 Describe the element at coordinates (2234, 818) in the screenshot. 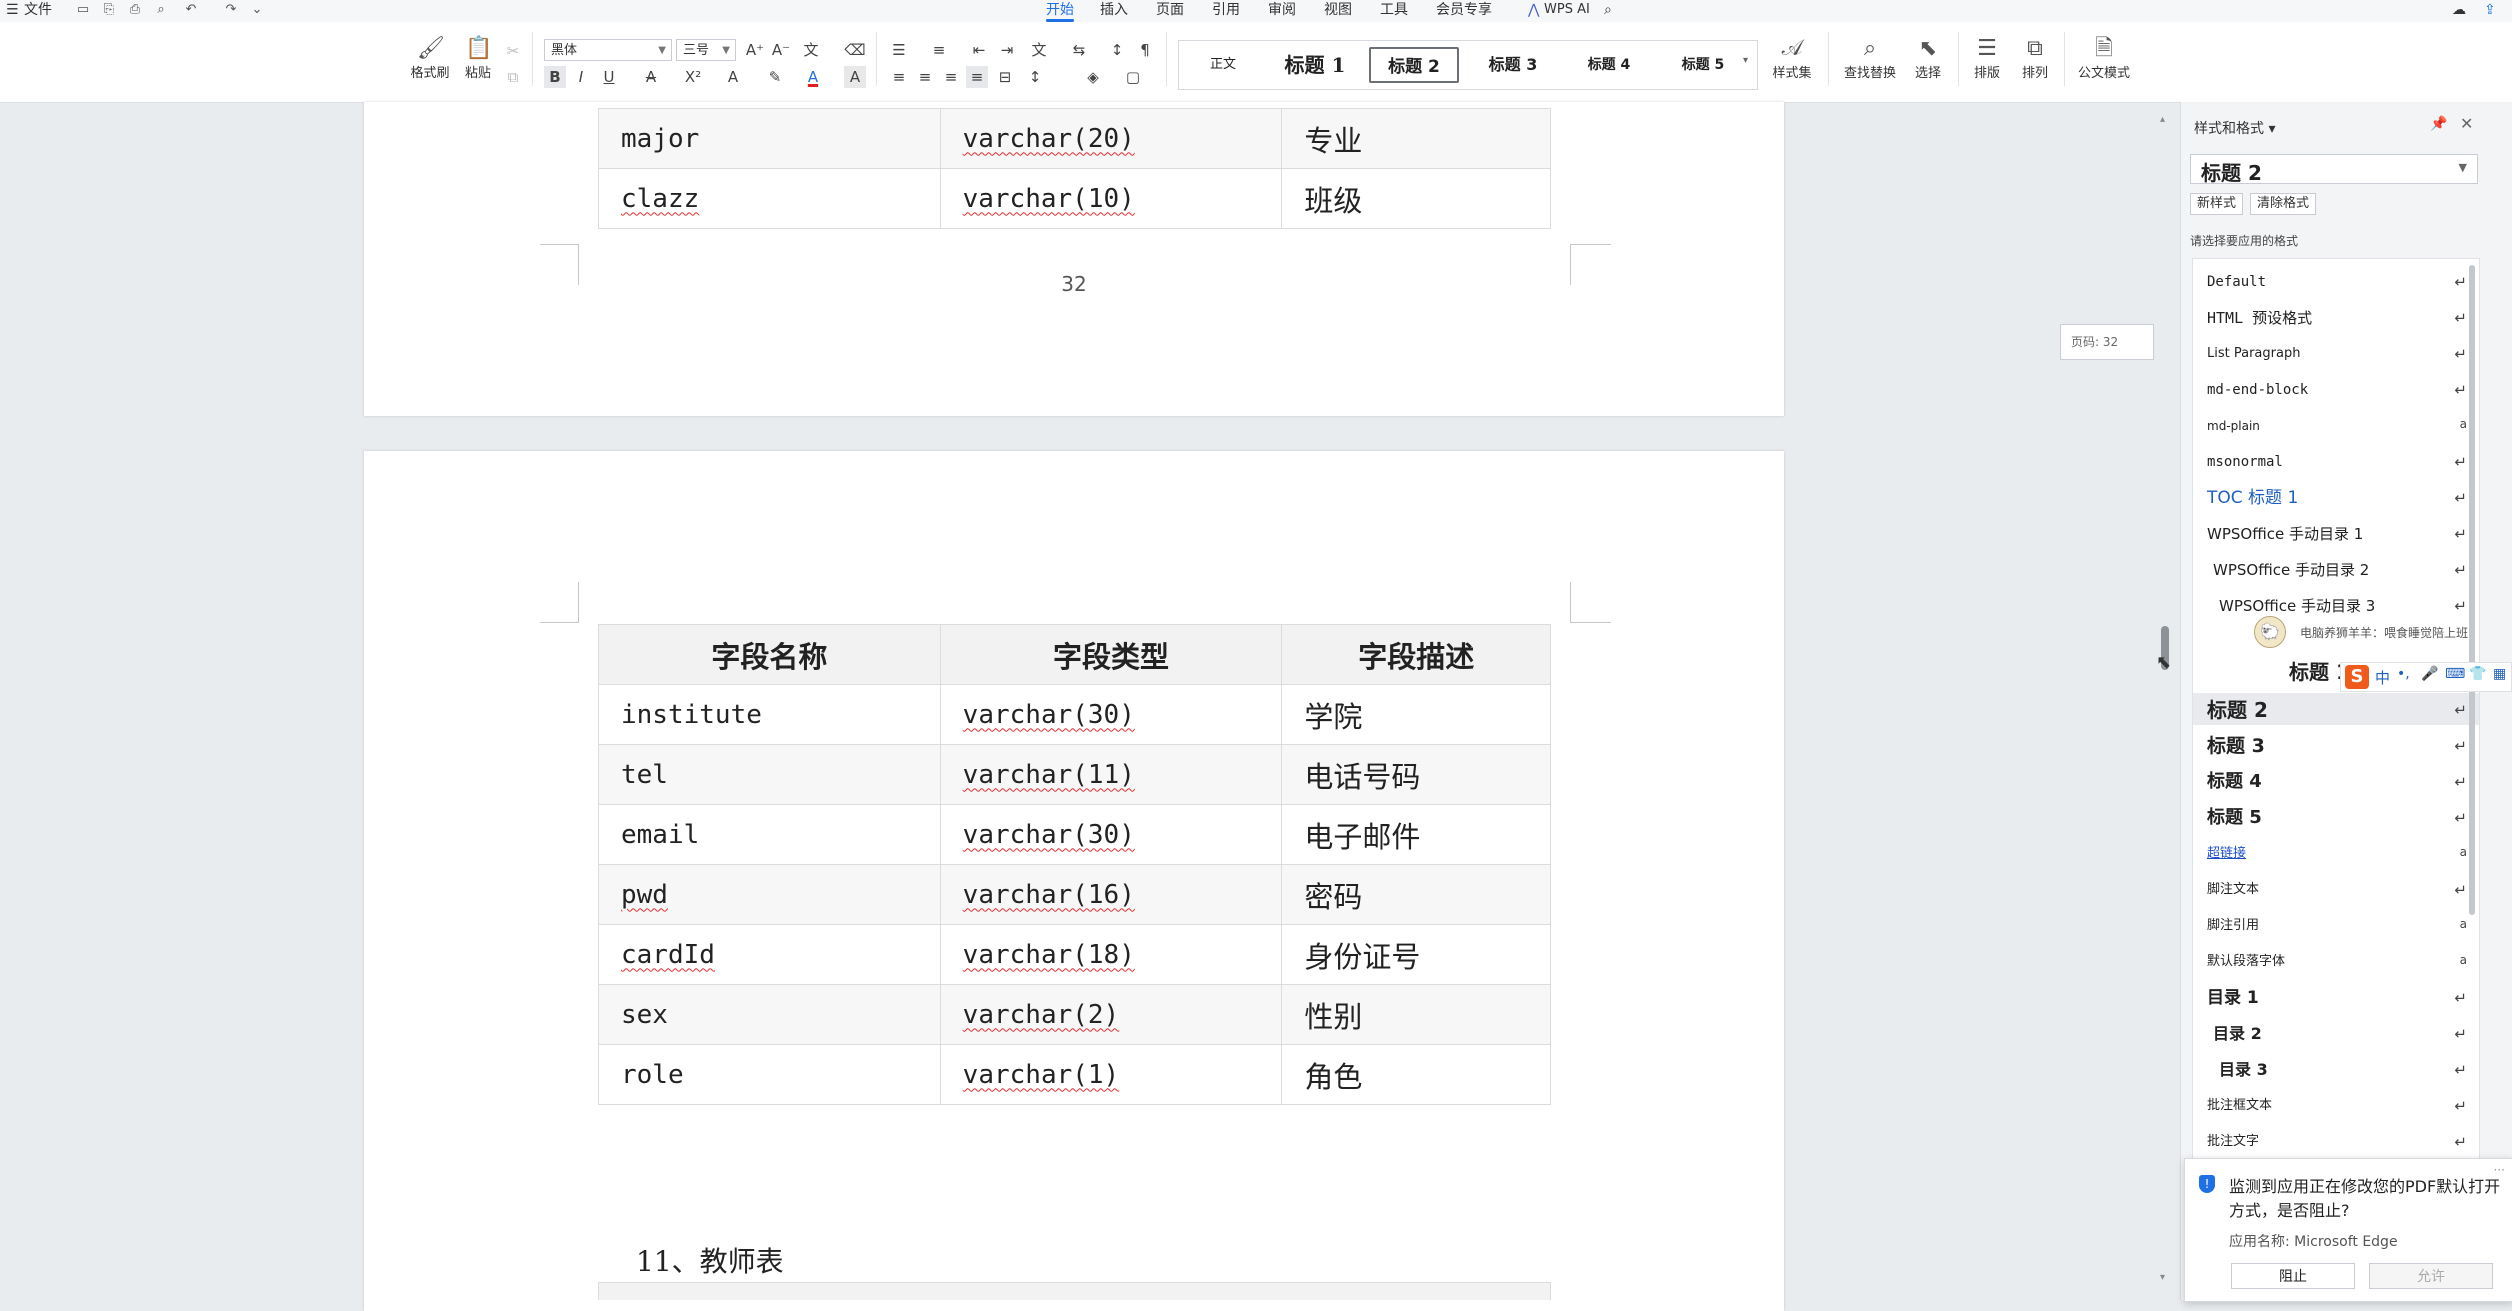

I see `style-item: 标题 5` at that location.